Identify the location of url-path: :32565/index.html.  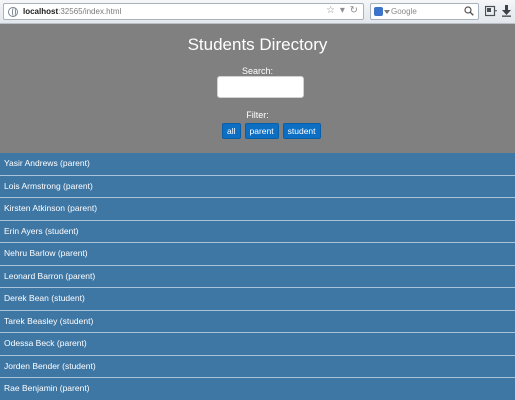
(90, 11).